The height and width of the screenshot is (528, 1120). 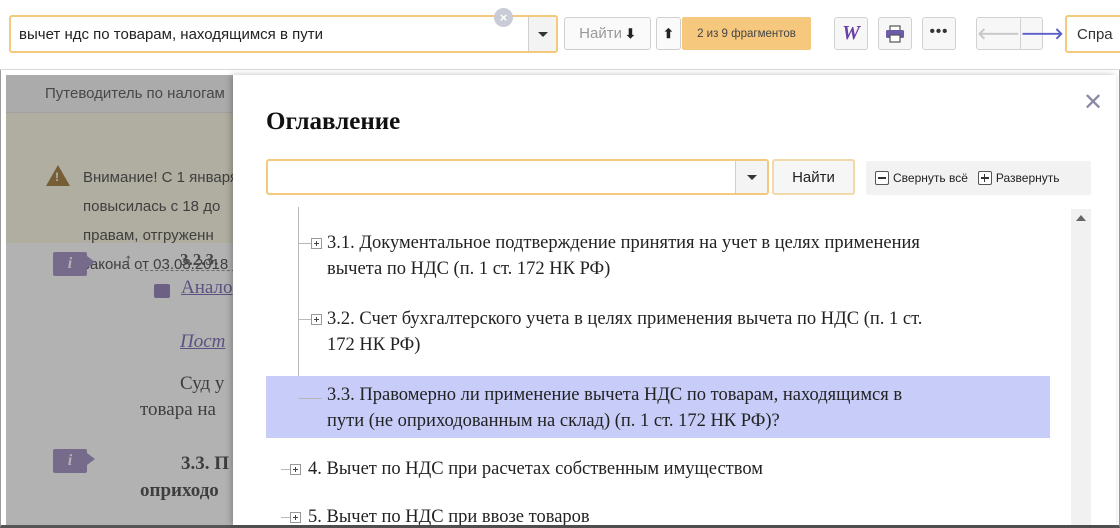 What do you see at coordinates (630, 33) in the screenshot?
I see `arrow-down-icon: ⬇` at bounding box center [630, 33].